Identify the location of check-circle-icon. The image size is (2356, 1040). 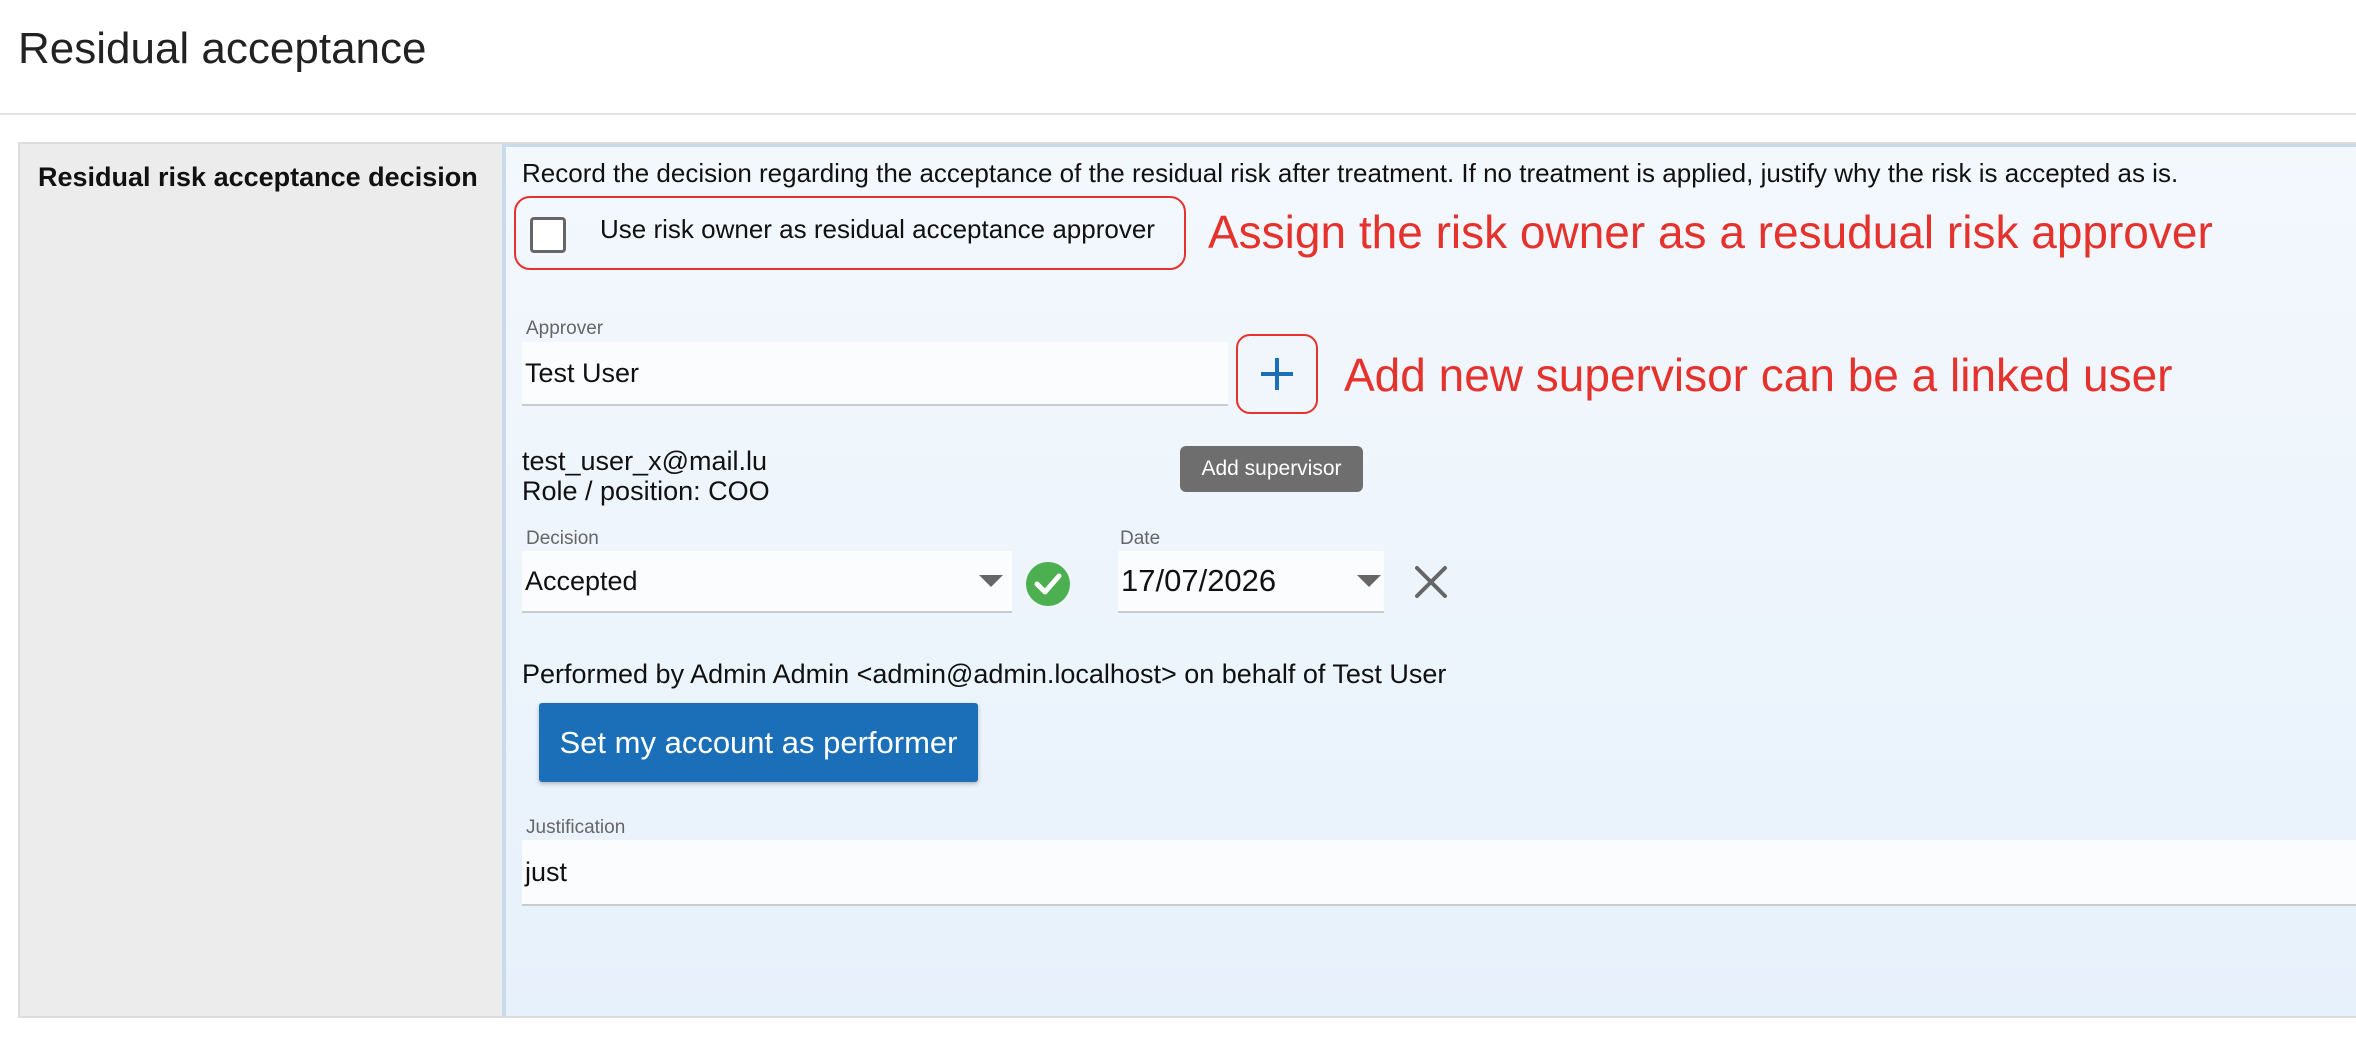
(1048, 584).